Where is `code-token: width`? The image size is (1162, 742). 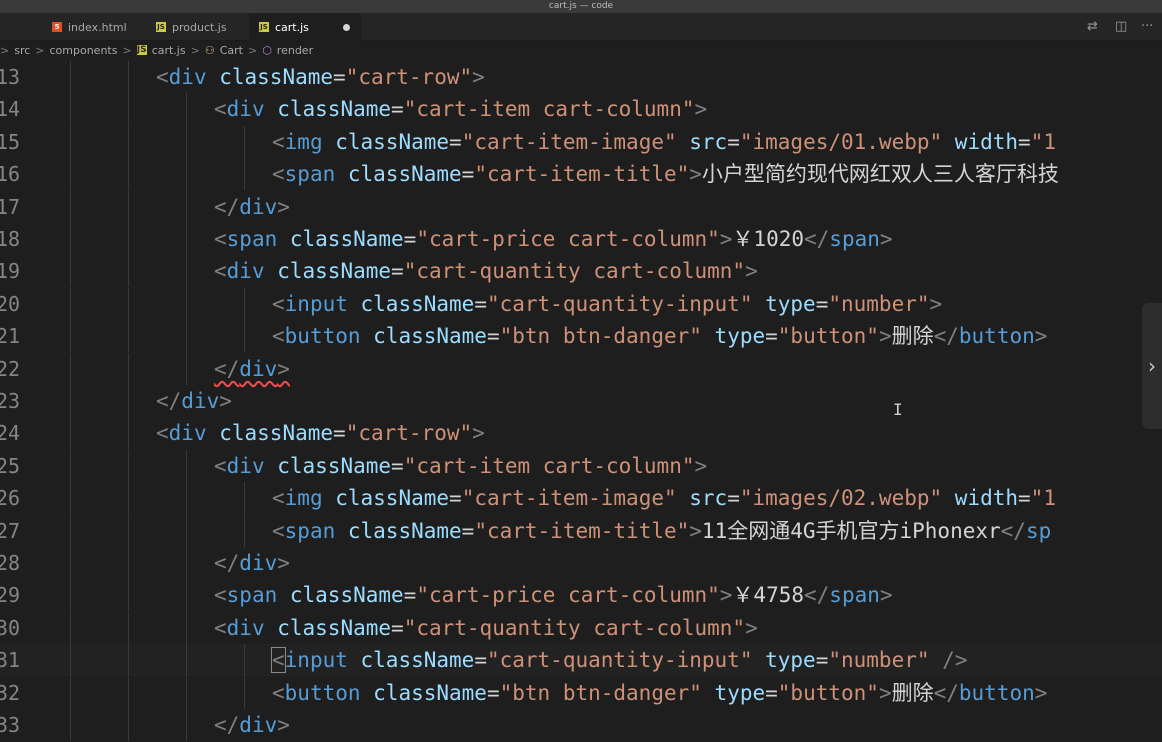
code-token: width is located at coordinates (980, 498).